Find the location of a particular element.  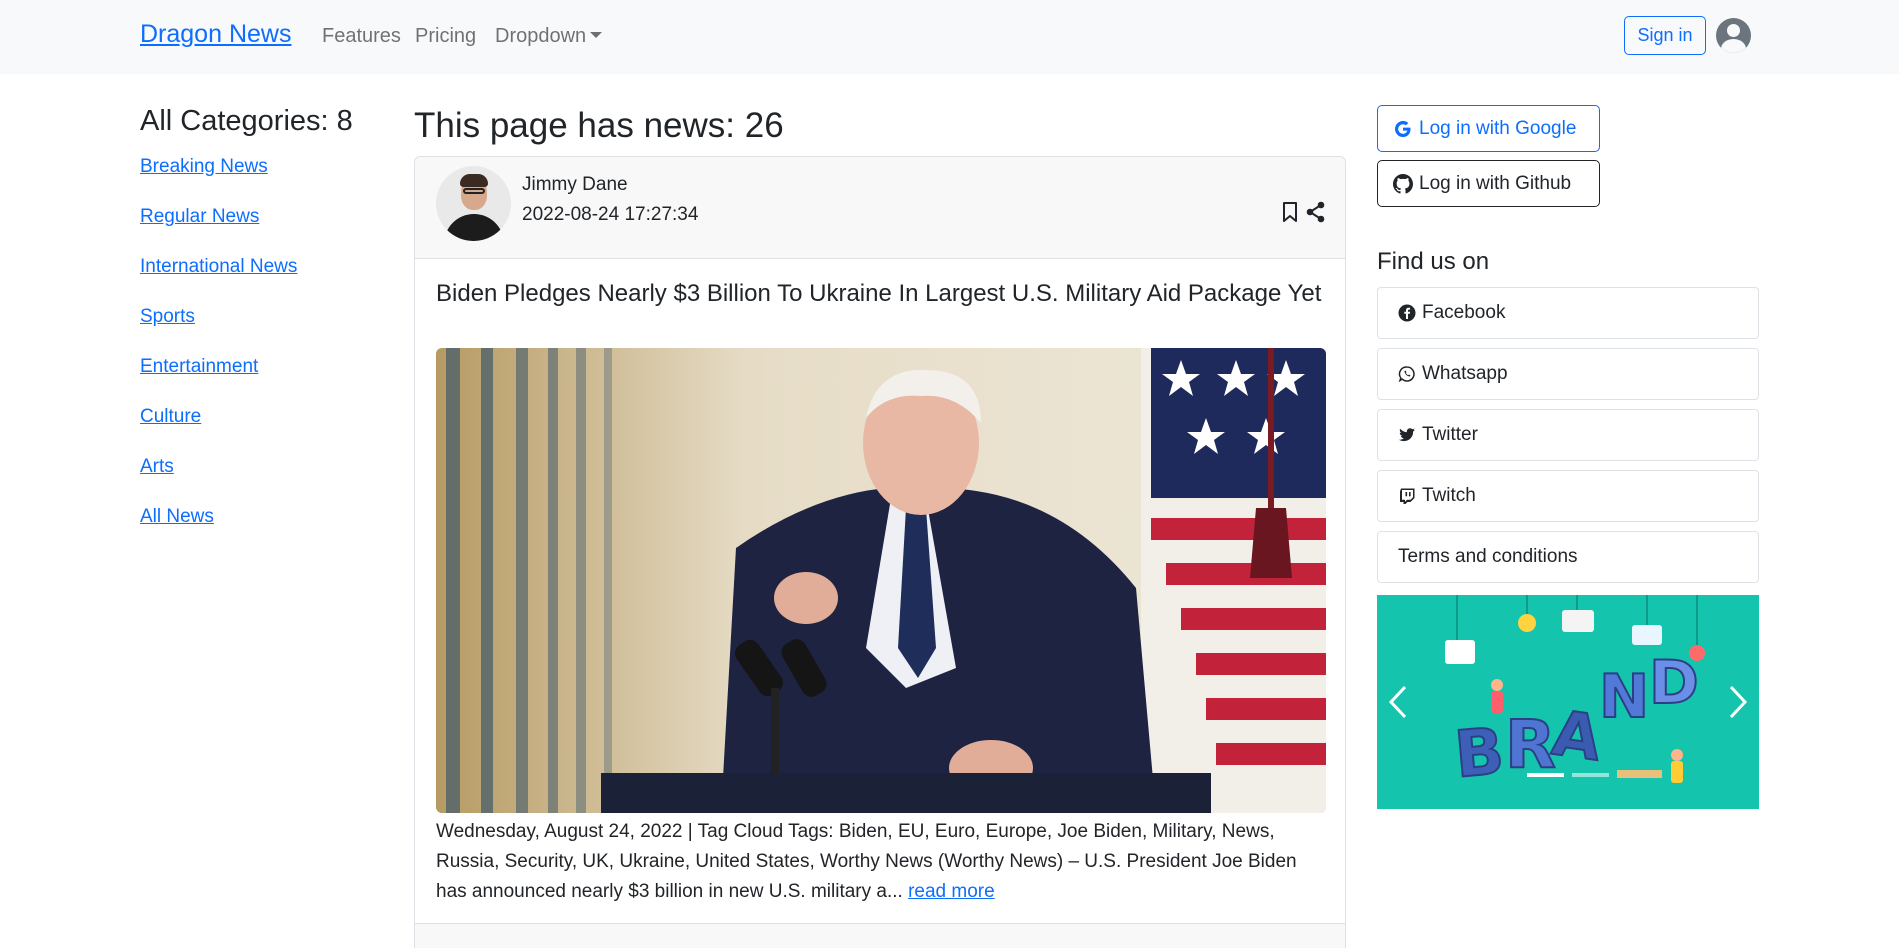

page-heading: This page has news: 26 is located at coordinates (599, 125).